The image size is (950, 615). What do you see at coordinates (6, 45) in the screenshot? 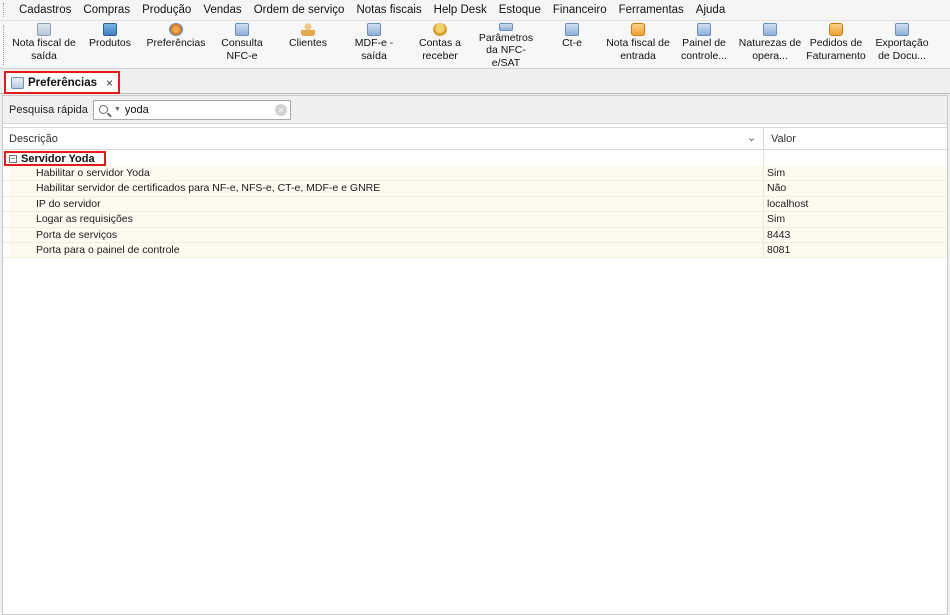
I see `toolbar-grip` at bounding box center [6, 45].